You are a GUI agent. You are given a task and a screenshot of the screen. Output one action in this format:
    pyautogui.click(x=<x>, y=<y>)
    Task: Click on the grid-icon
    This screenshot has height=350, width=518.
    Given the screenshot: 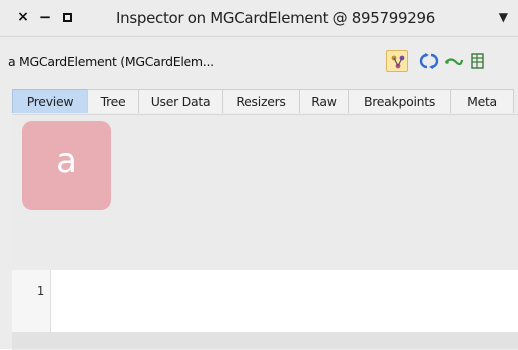 What is the action you would take?
    pyautogui.click(x=477, y=61)
    